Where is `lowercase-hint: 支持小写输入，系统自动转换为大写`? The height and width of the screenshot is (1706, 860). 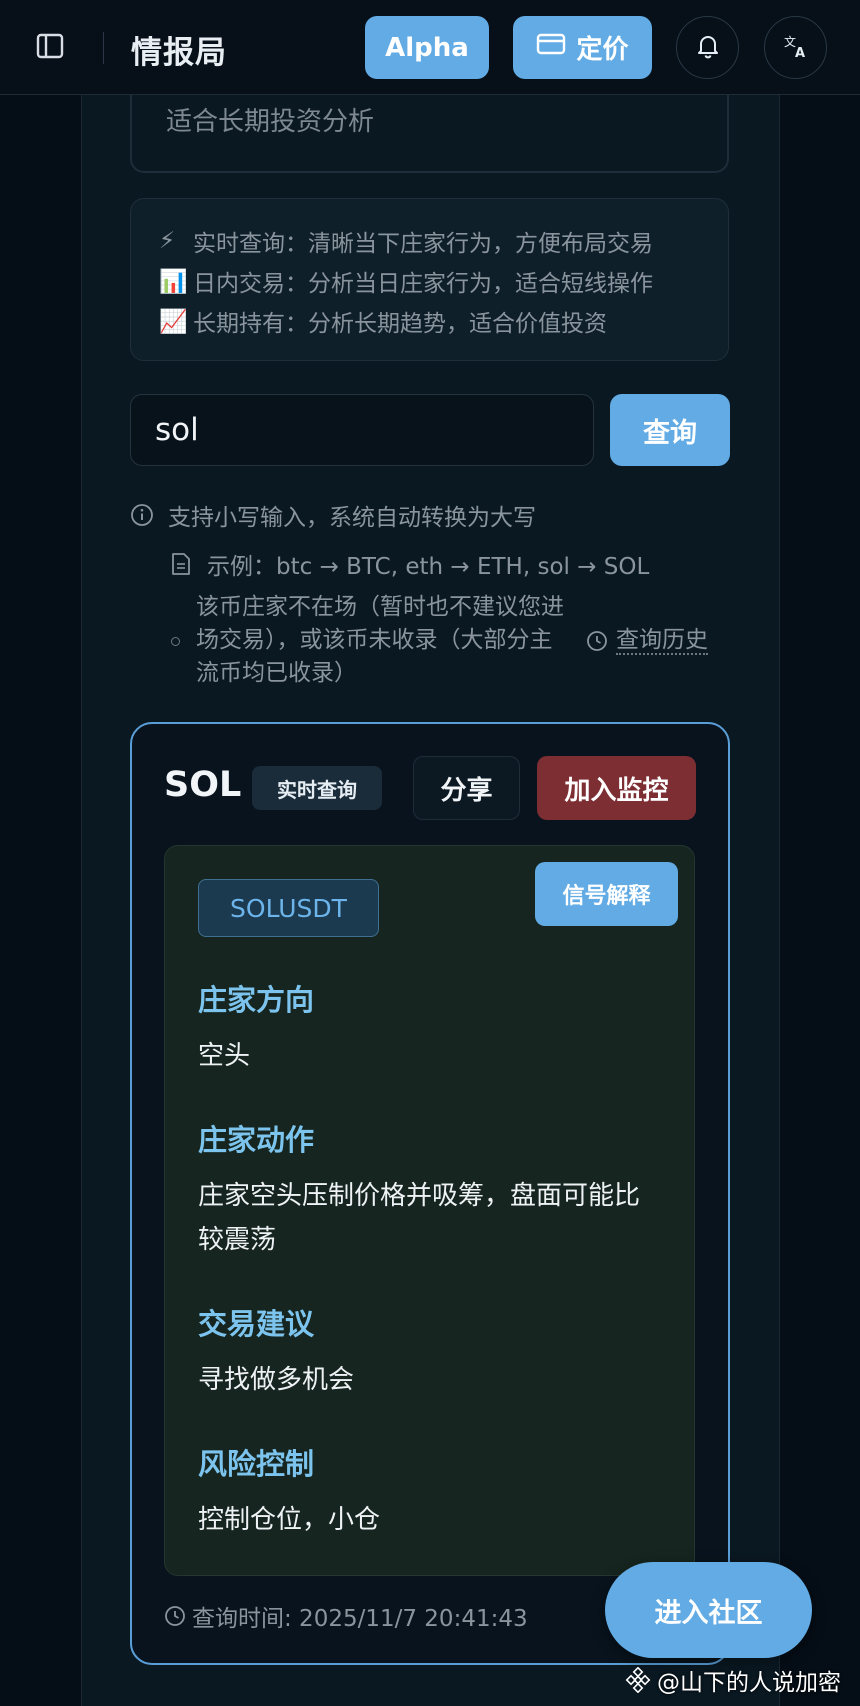
lowercase-hint: 支持小写输入，系统自动转换为大写 is located at coordinates (333, 515).